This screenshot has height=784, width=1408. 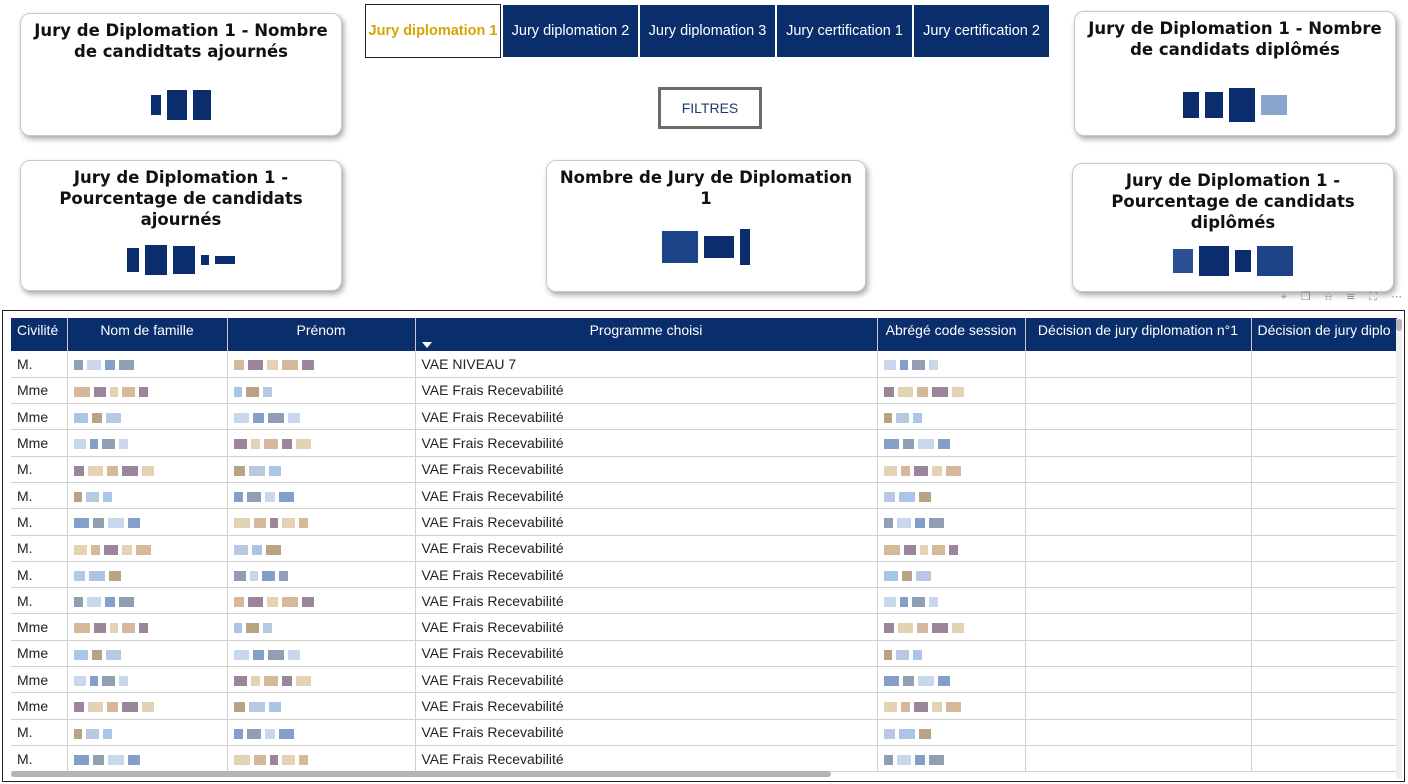 I want to click on scrollbar-thumb, so click(x=1399, y=325).